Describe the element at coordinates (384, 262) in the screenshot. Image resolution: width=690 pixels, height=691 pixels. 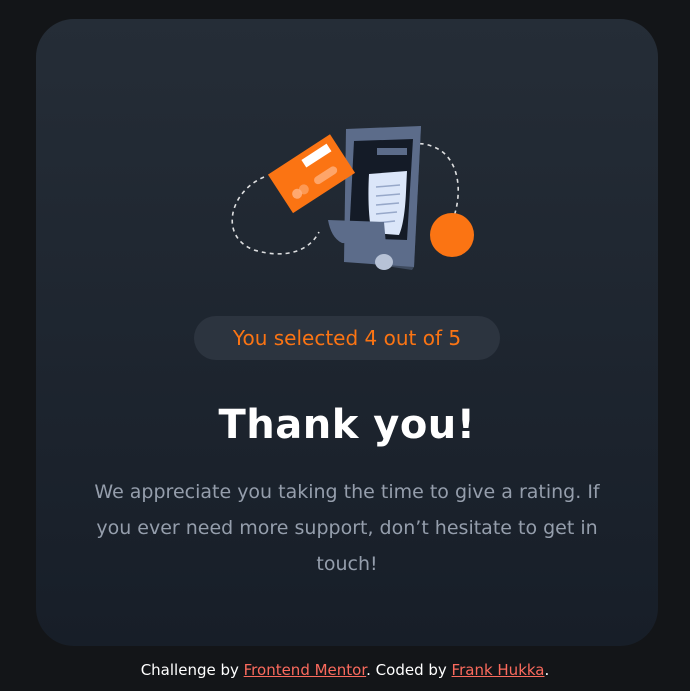
I see `phone-home-button` at that location.